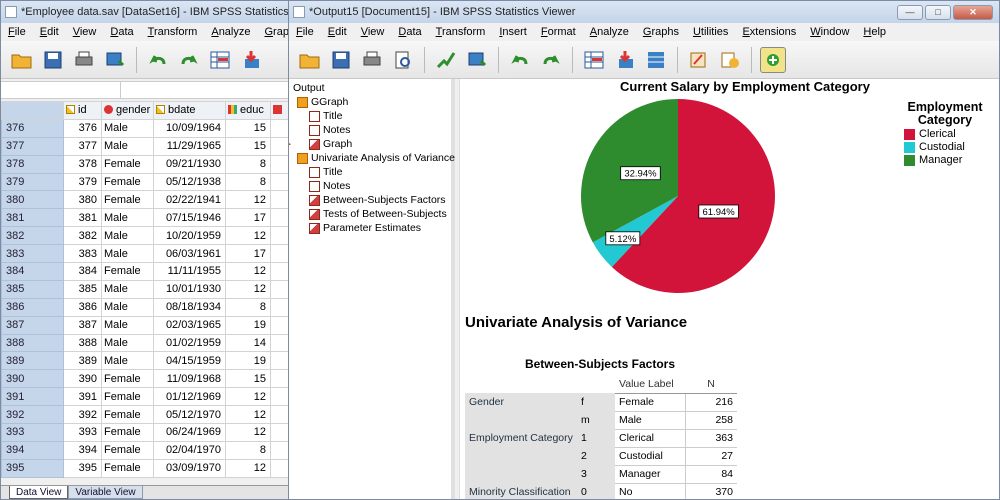 The image size is (1000, 500). Describe the element at coordinates (82, 343) in the screenshot. I see `cell-id: 388` at that location.